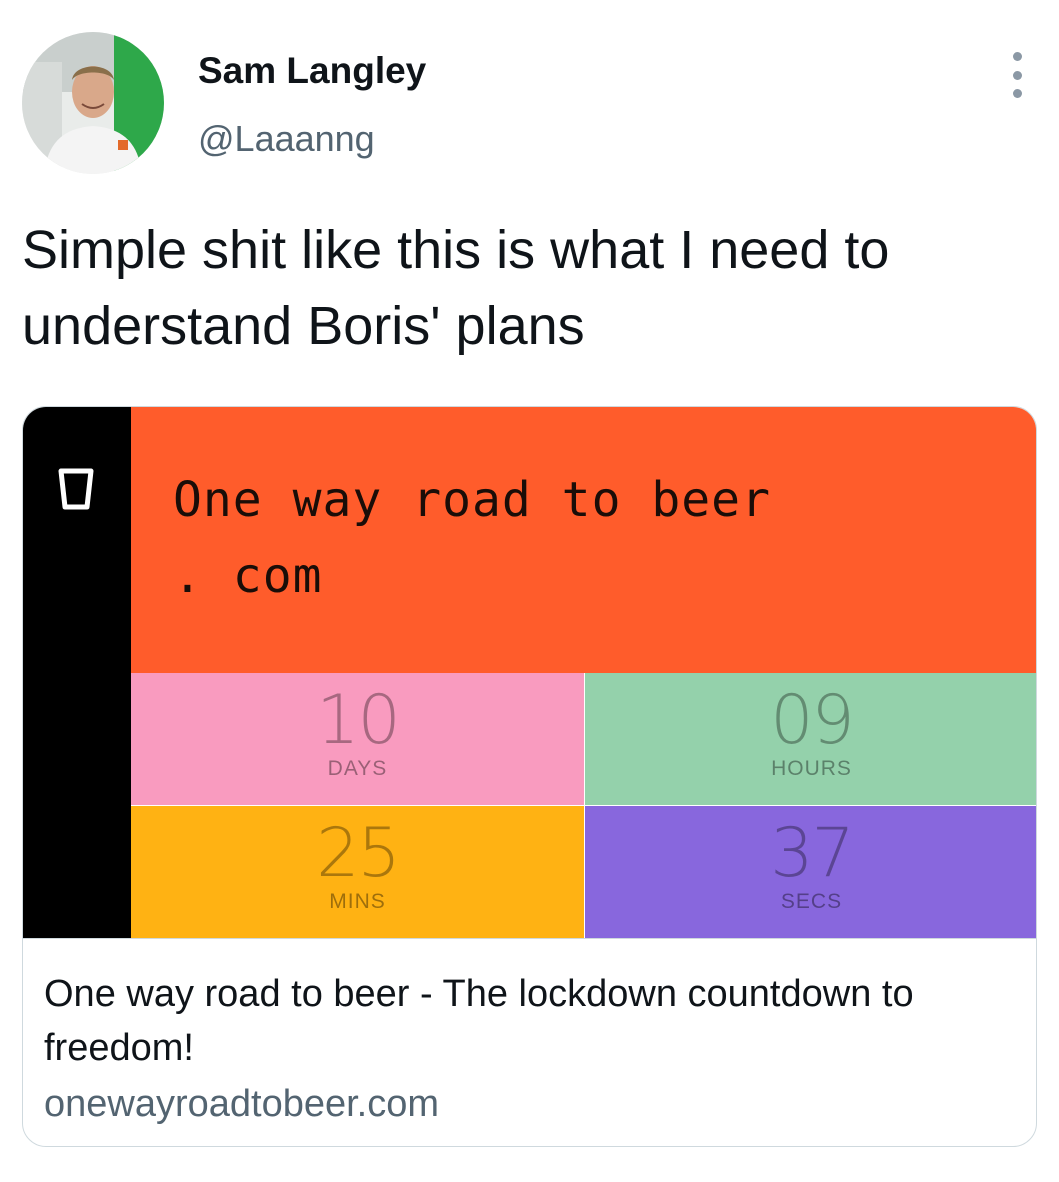 The width and height of the screenshot is (1059, 1182). I want to click on countdown-secs: 37 SECS, so click(810, 872).